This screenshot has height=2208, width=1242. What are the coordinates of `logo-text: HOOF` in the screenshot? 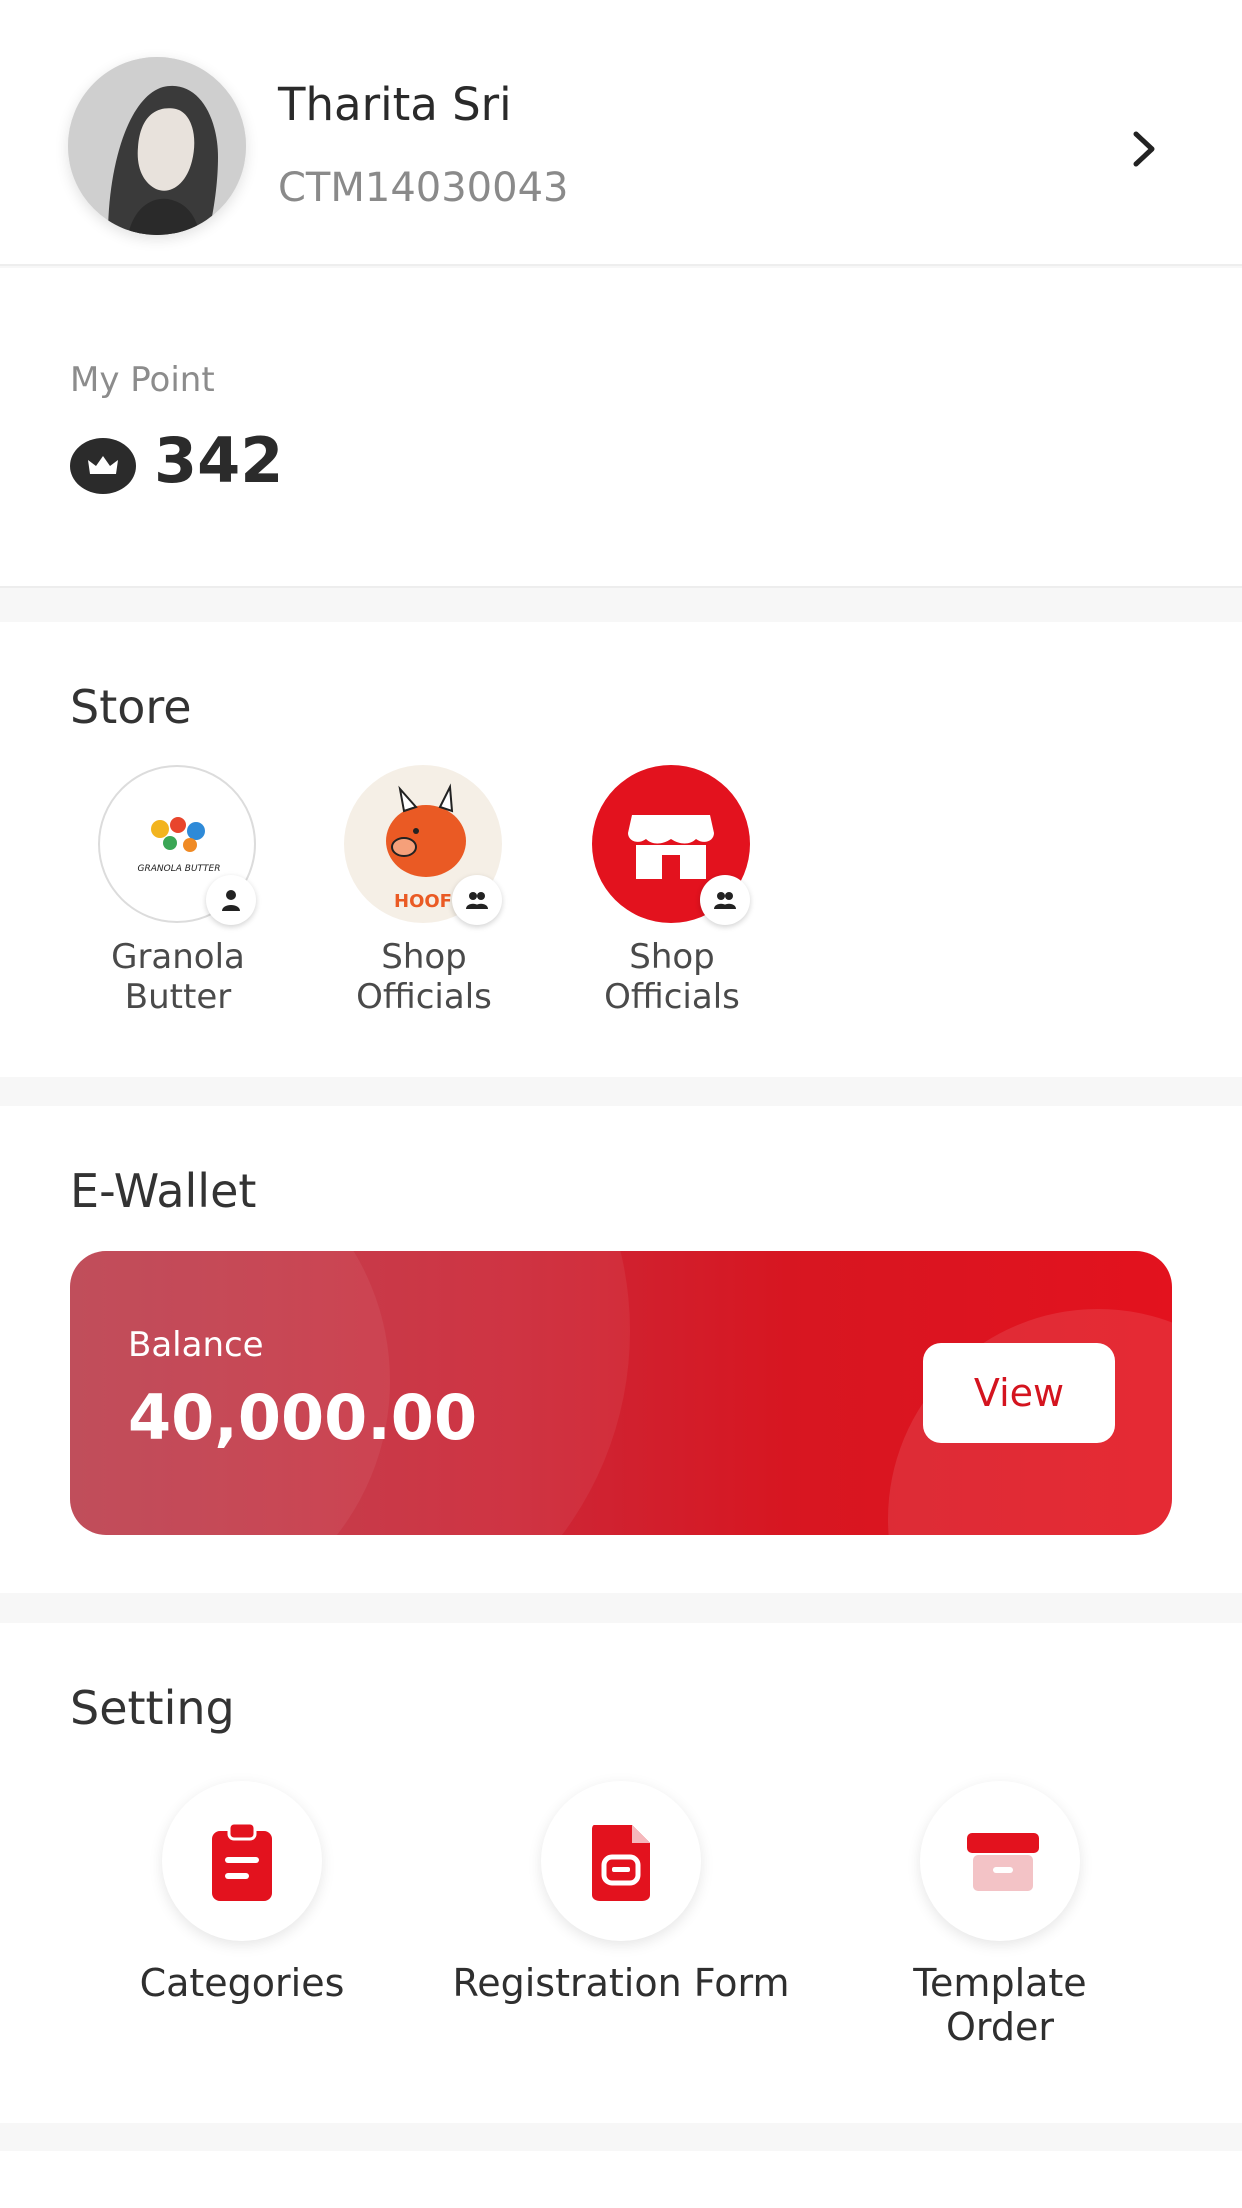 It's located at (423, 901).